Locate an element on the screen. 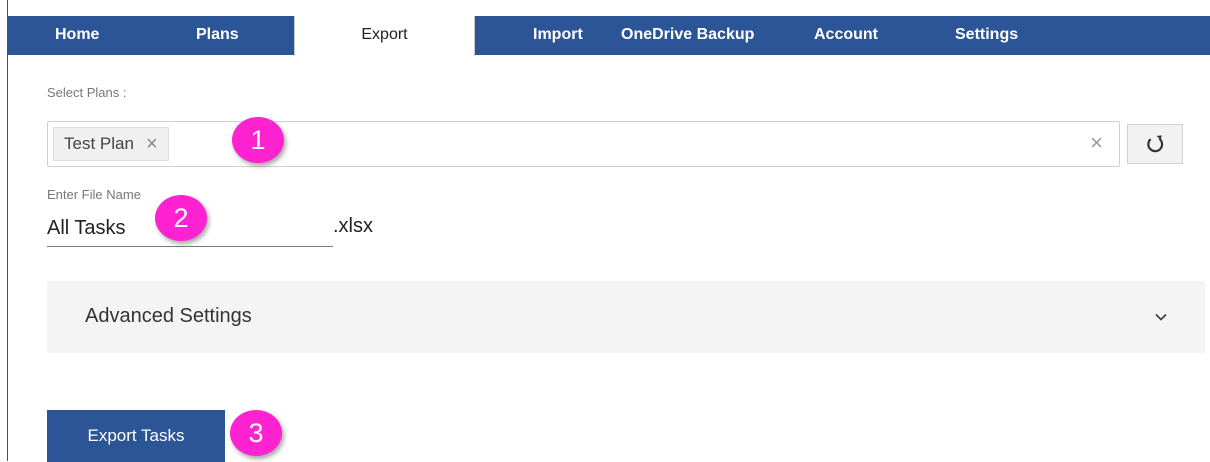  tab-settings: Settings is located at coordinates (986, 35).